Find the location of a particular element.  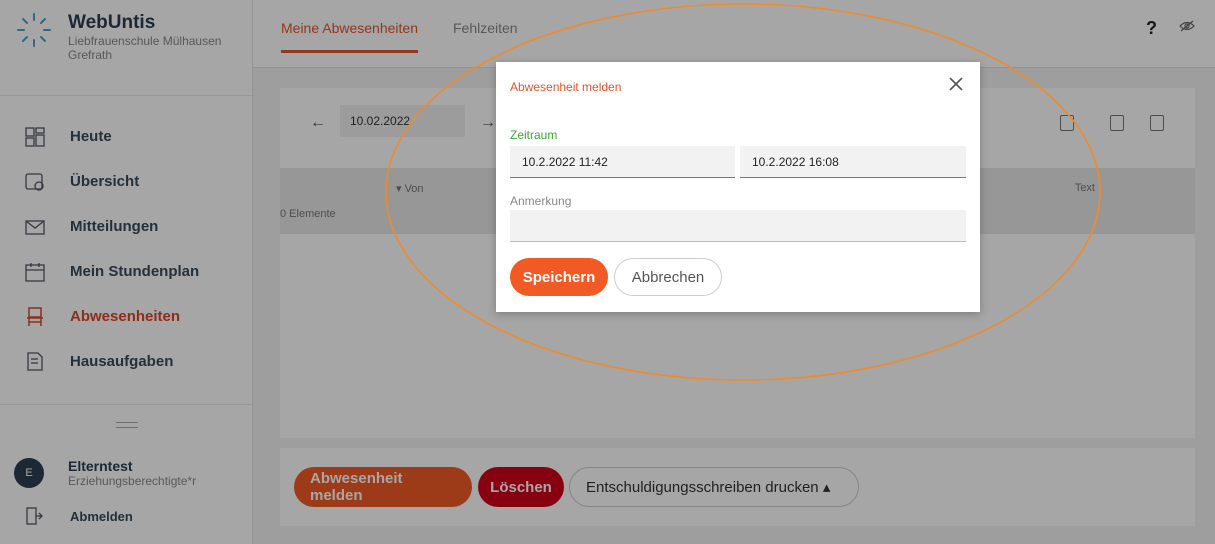

cancel-button: Abbrechen is located at coordinates (668, 277).